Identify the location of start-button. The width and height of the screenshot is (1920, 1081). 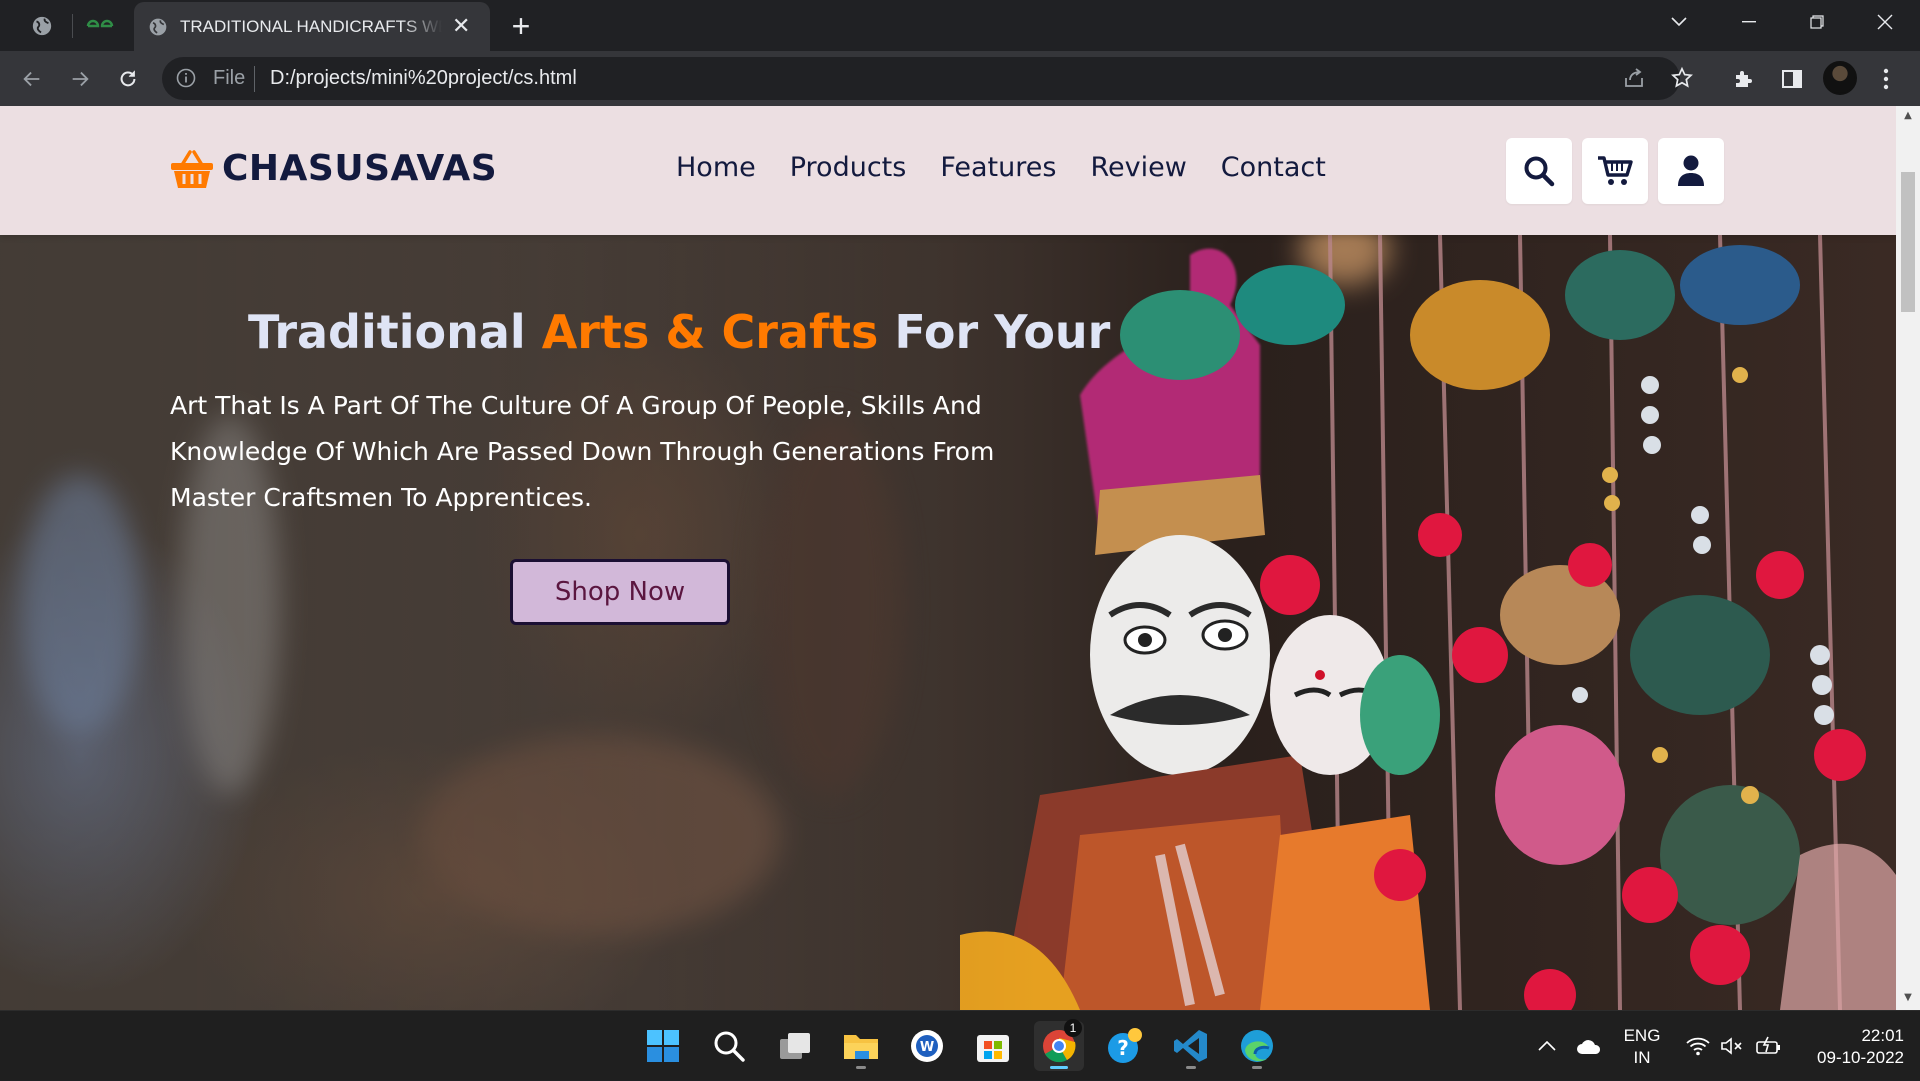
(663, 1046).